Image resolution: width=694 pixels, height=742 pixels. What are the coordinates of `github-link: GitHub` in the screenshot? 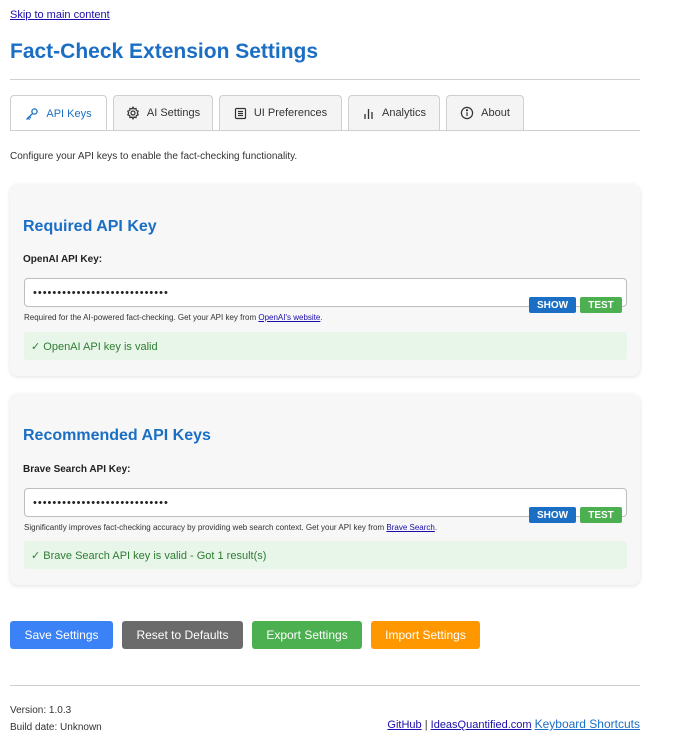 It's located at (404, 725).